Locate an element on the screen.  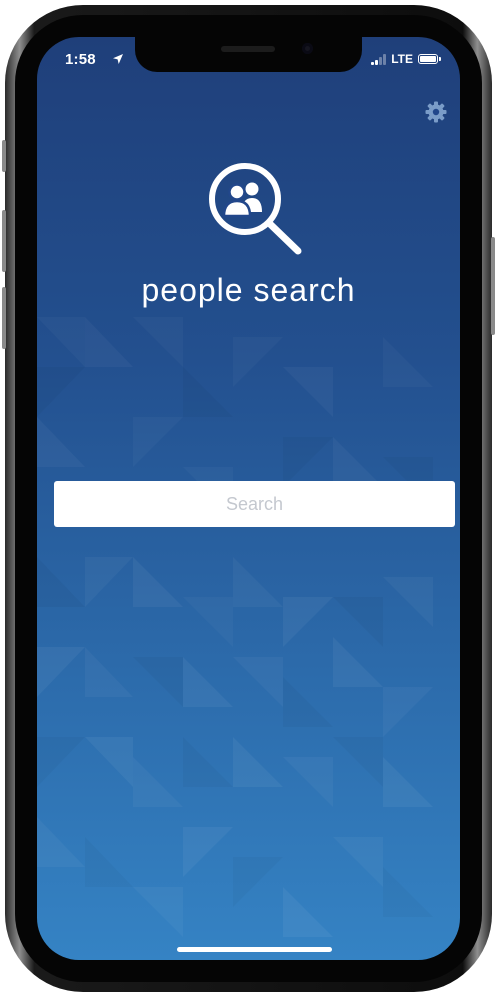
people-search-icon is located at coordinates (255, 209).